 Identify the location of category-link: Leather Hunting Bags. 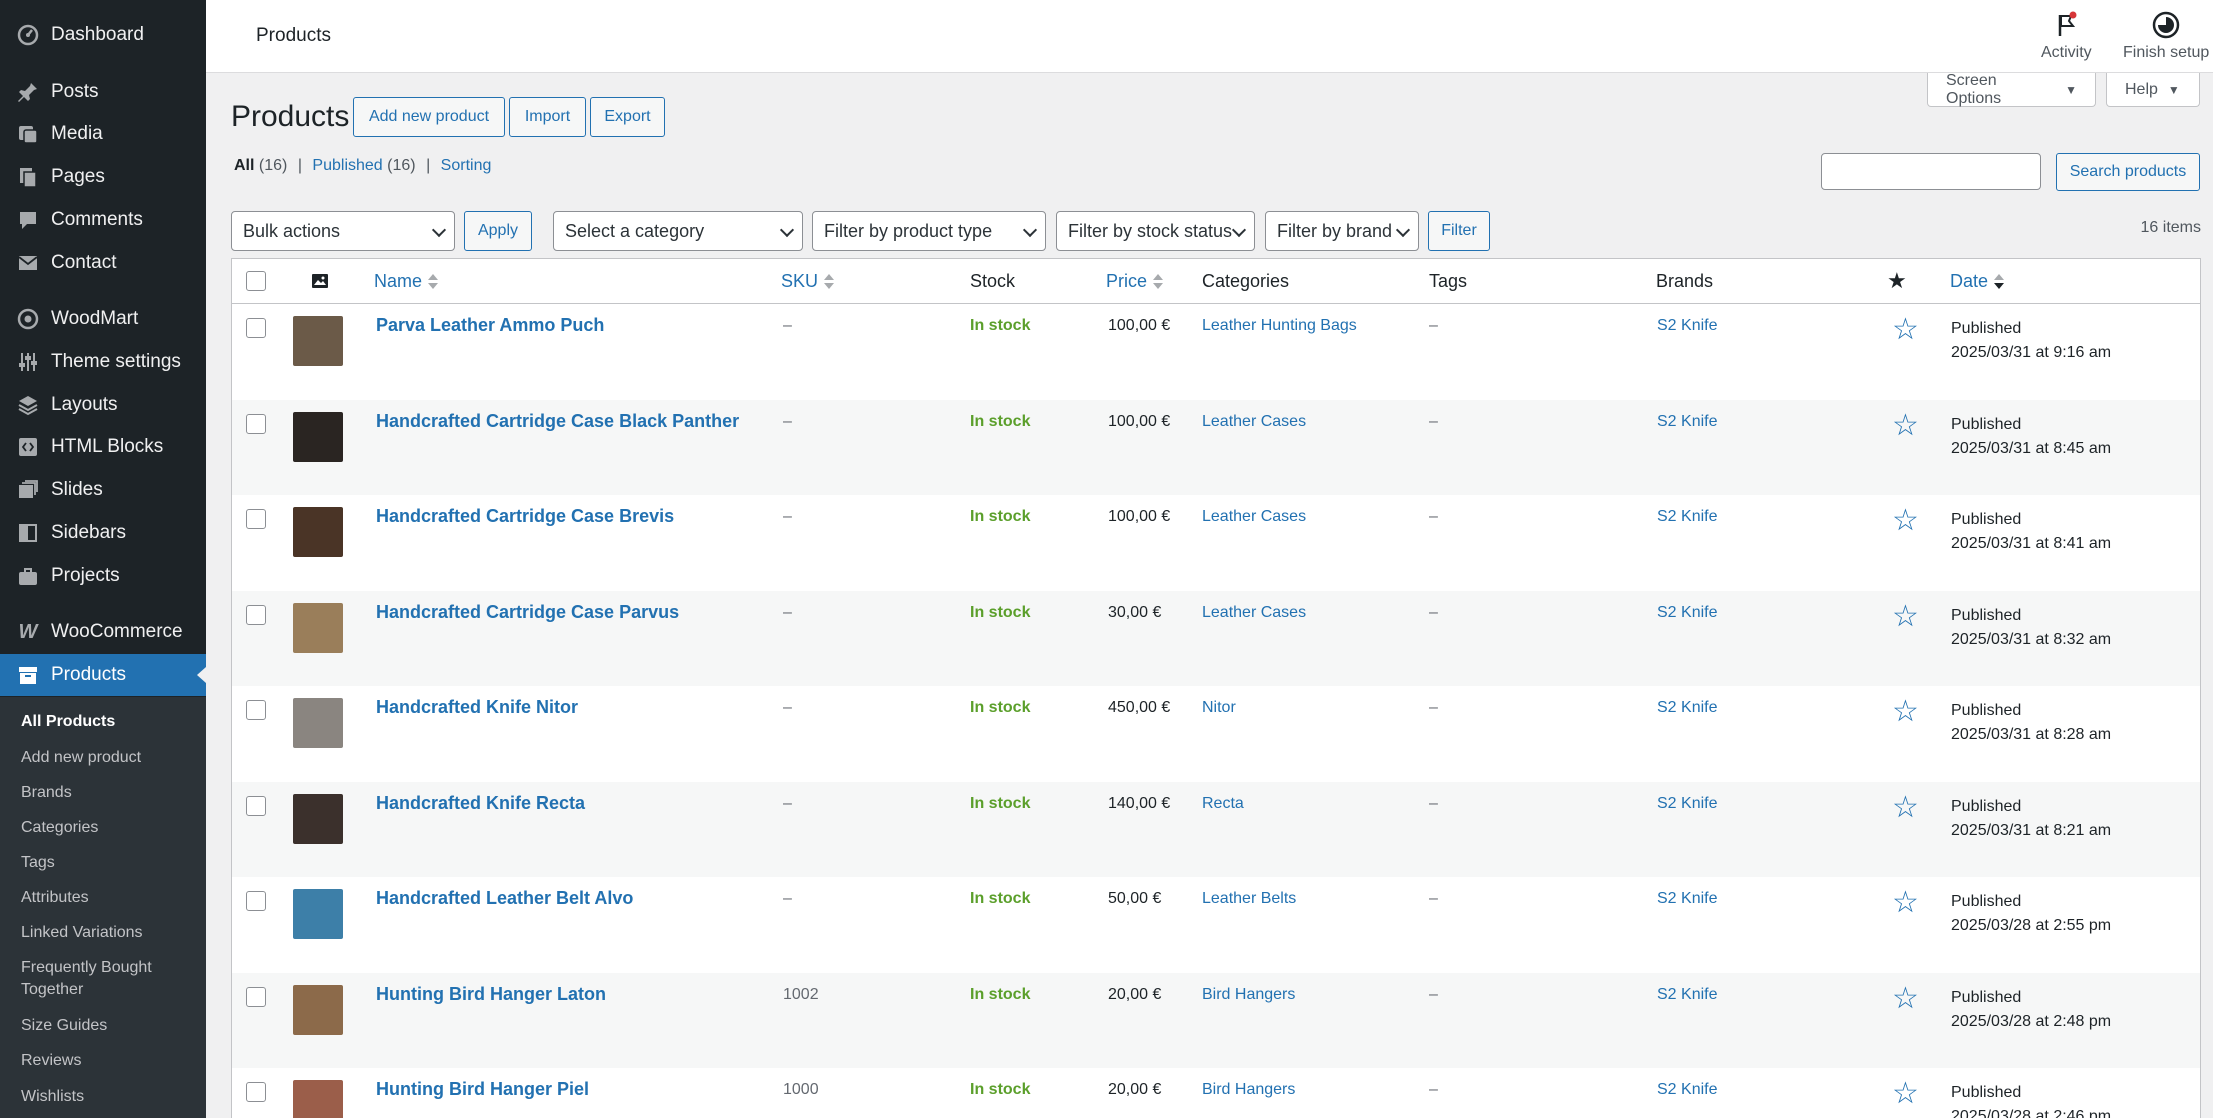
(1279, 326).